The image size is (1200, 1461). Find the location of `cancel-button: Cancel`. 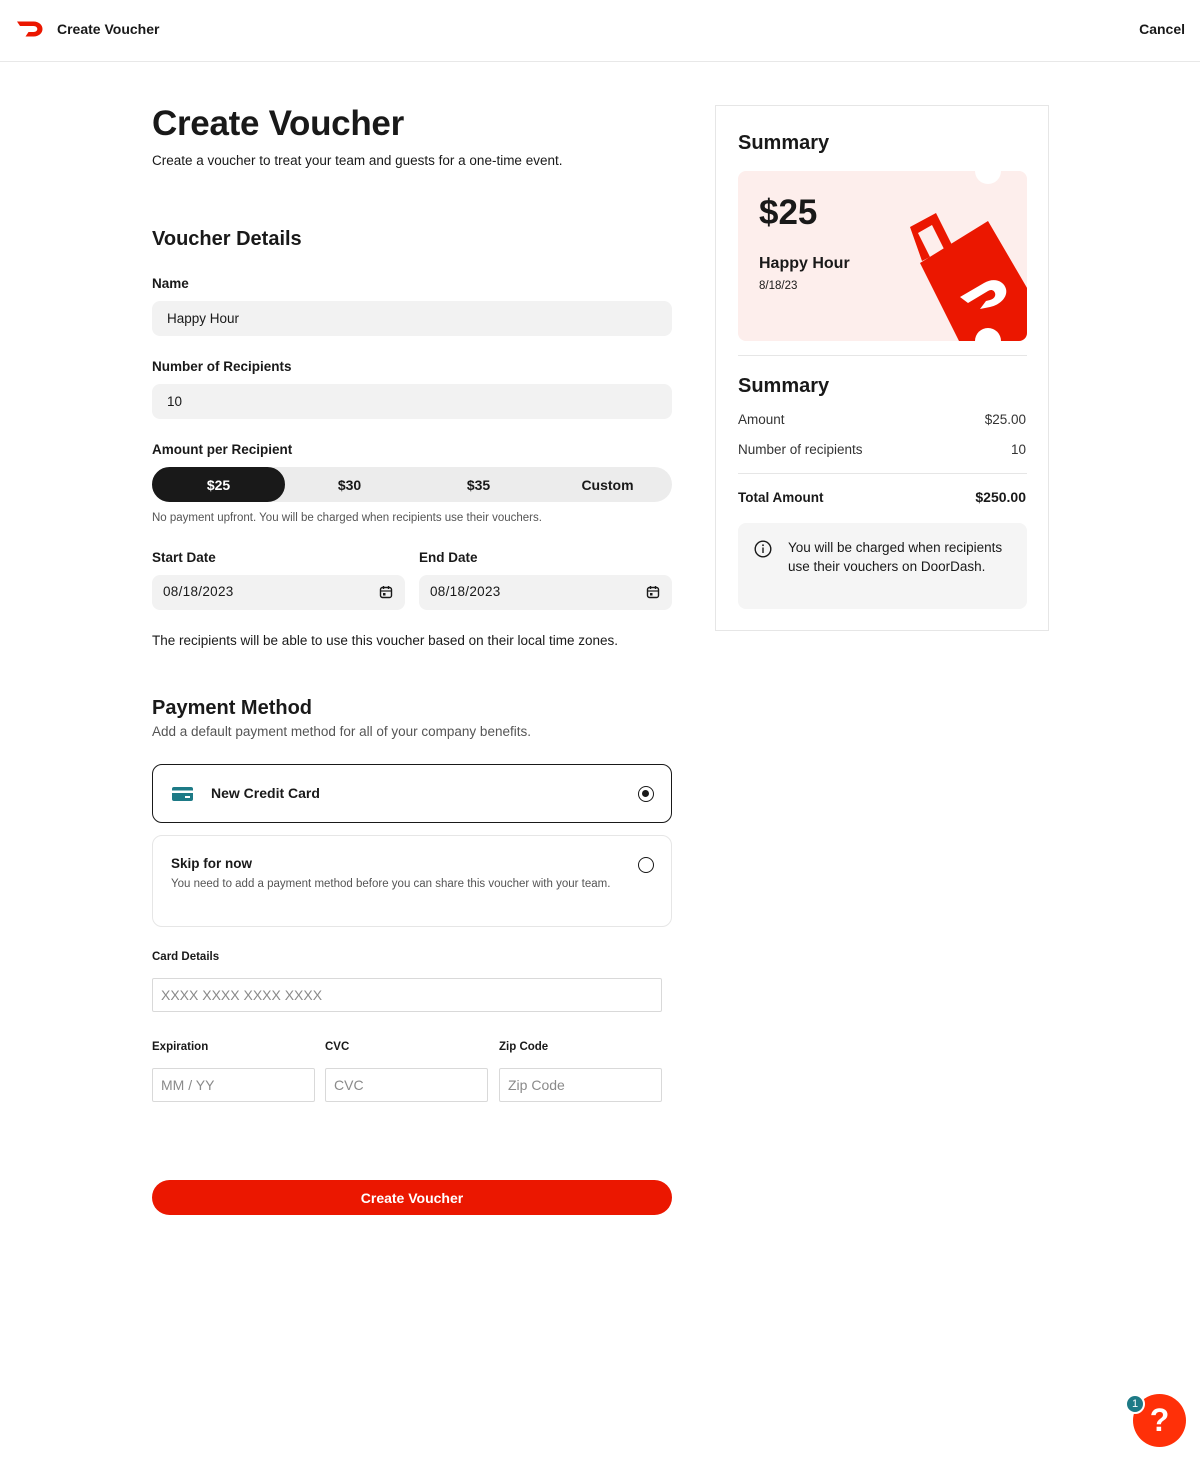

cancel-button: Cancel is located at coordinates (1162, 29).